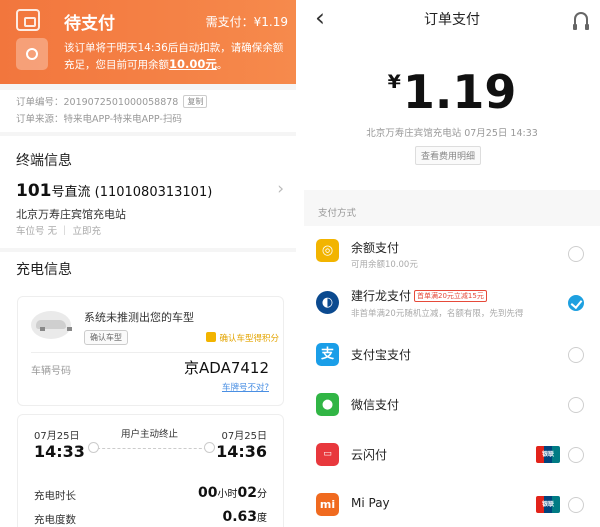 Image resolution: width=600 pixels, height=527 pixels. What do you see at coordinates (452, 503) in the screenshot?
I see `payment-method-mipay: mi Mi Pay 银联` at bounding box center [452, 503].